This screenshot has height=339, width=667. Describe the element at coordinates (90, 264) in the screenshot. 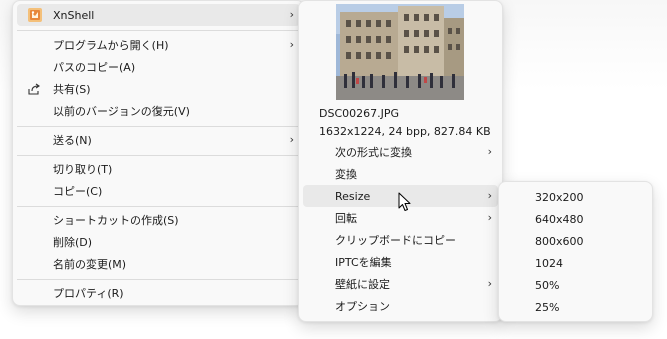

I see `menu-item-label: 名前の変更(M)` at that location.